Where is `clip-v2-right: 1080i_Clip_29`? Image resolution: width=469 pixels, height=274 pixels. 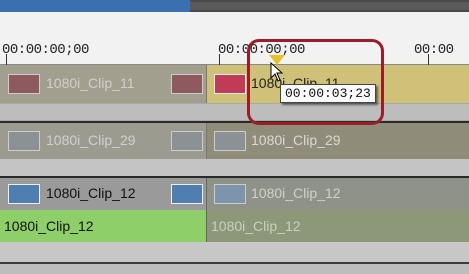 clip-v2-right: 1080i_Clip_29 is located at coordinates (338, 141).